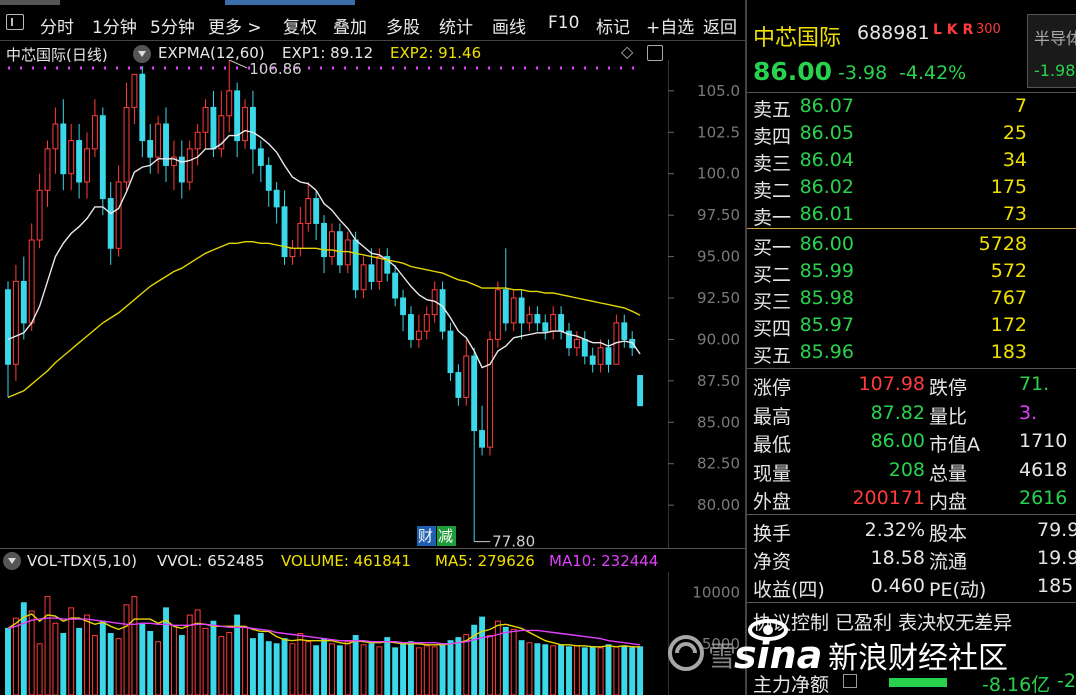 This screenshot has width=1076, height=695. What do you see at coordinates (57, 25) in the screenshot?
I see `menu-item-intraday: 分时` at bounding box center [57, 25].